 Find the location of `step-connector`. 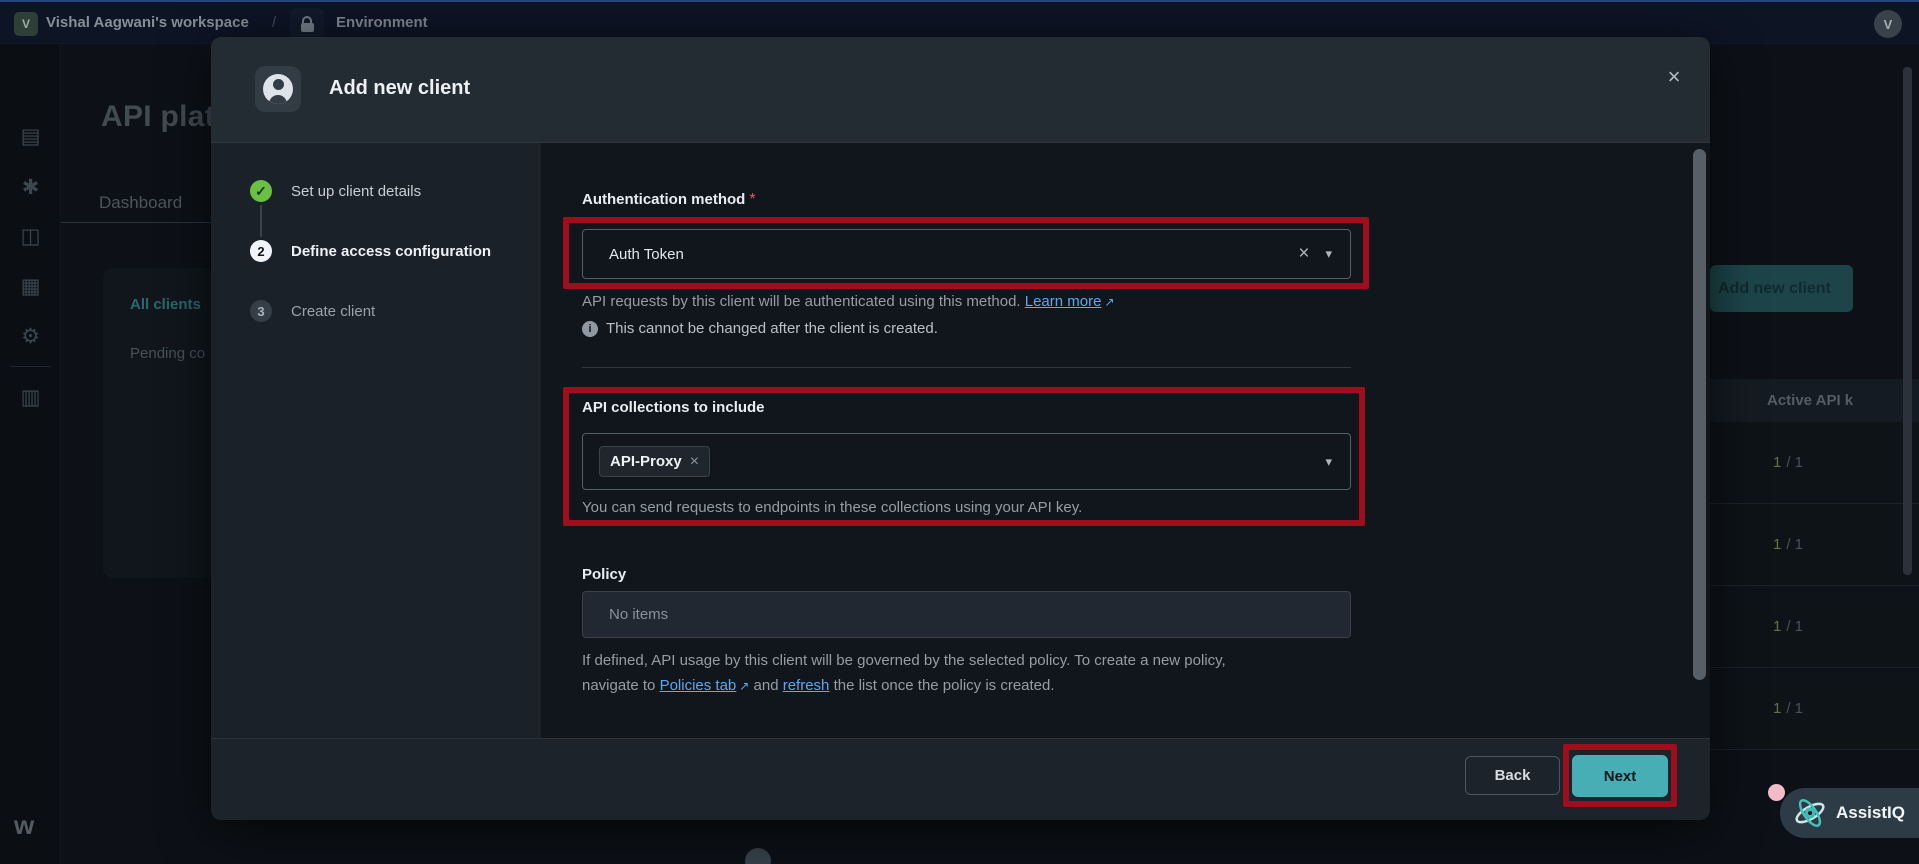

step-connector is located at coordinates (261, 221).